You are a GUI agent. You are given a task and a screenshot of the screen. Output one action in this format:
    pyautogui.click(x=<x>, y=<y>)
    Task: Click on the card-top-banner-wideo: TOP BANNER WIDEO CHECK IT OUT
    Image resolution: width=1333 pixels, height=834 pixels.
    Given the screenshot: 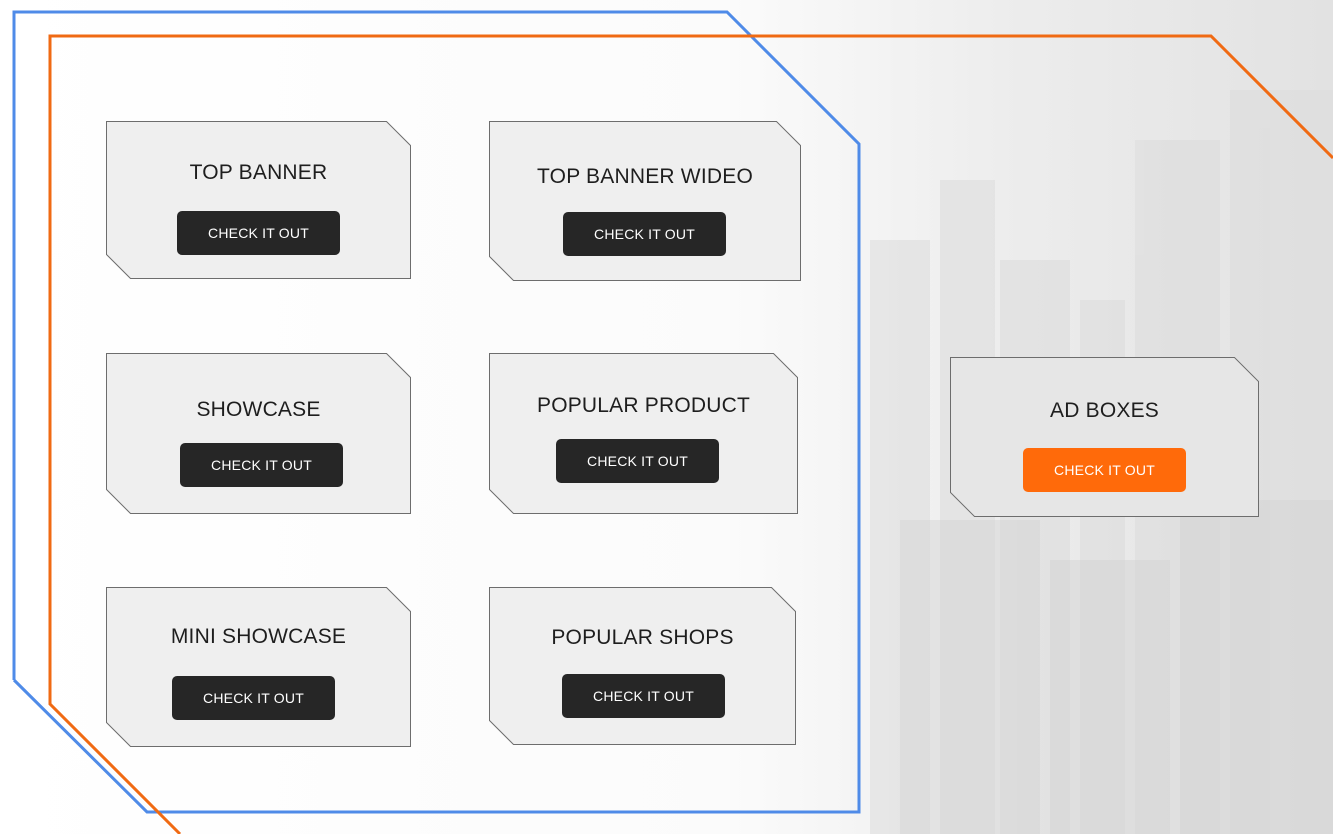 What is the action you would take?
    pyautogui.click(x=645, y=201)
    